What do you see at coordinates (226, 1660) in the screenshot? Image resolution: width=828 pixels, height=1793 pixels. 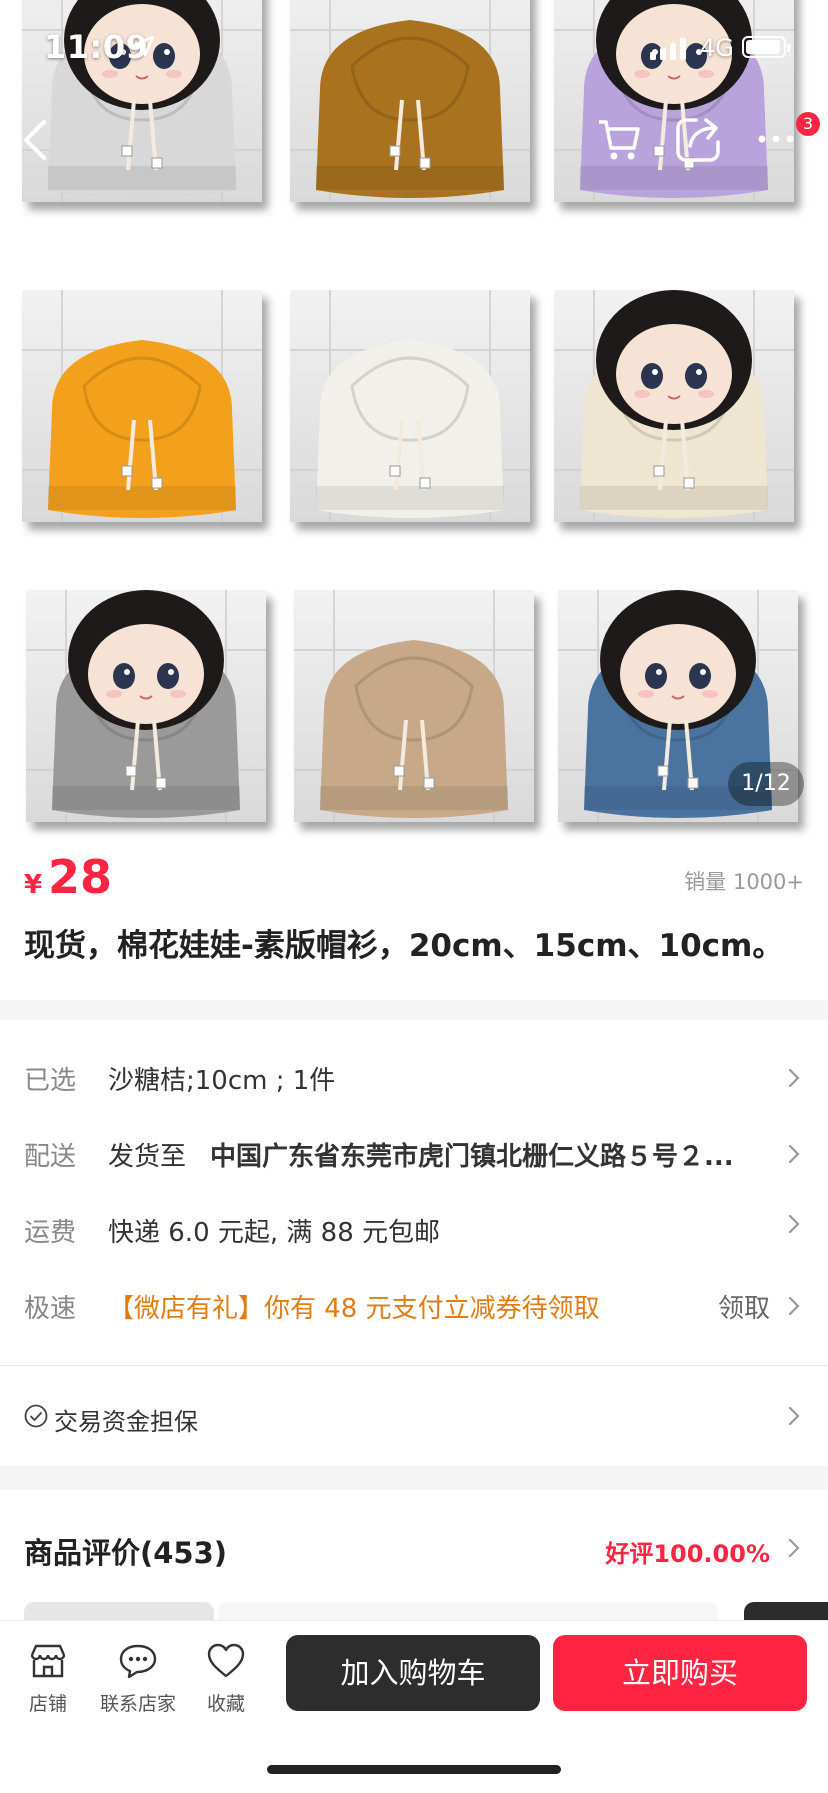 I see `heart-icon` at bounding box center [226, 1660].